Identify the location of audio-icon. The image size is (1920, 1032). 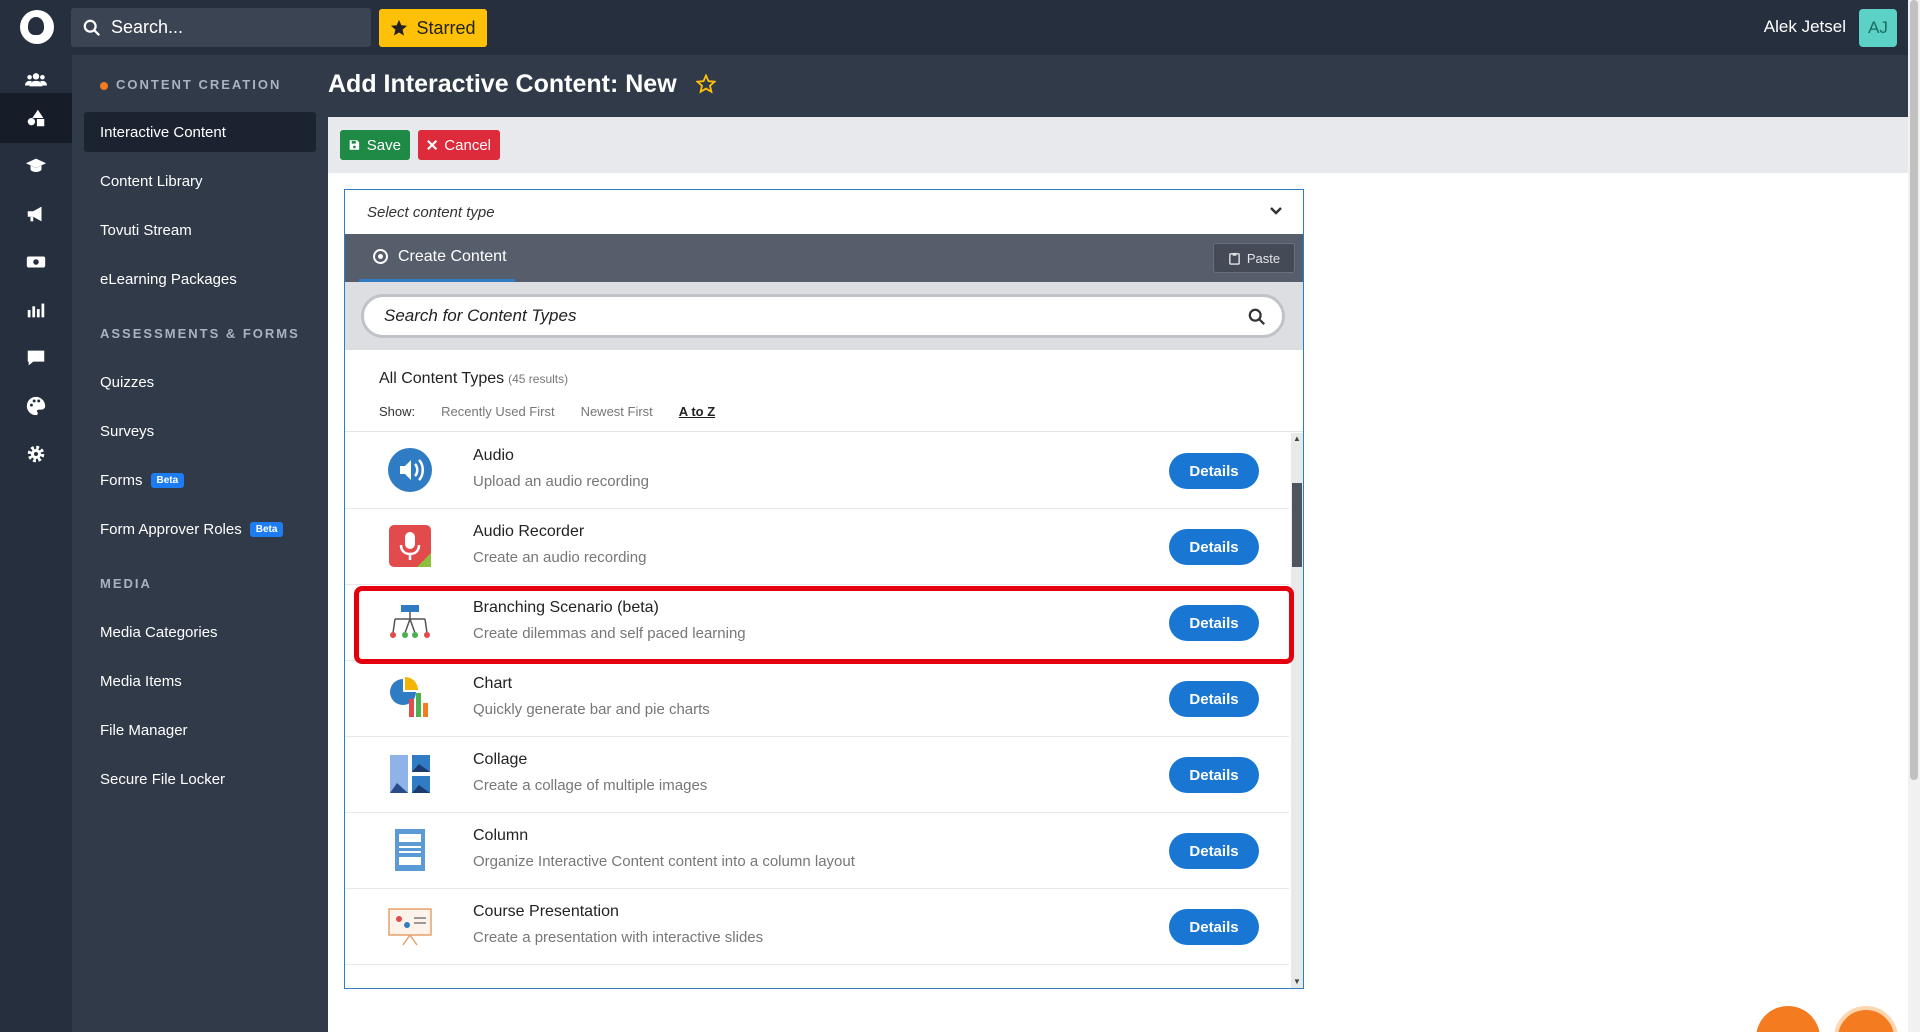
(410, 470).